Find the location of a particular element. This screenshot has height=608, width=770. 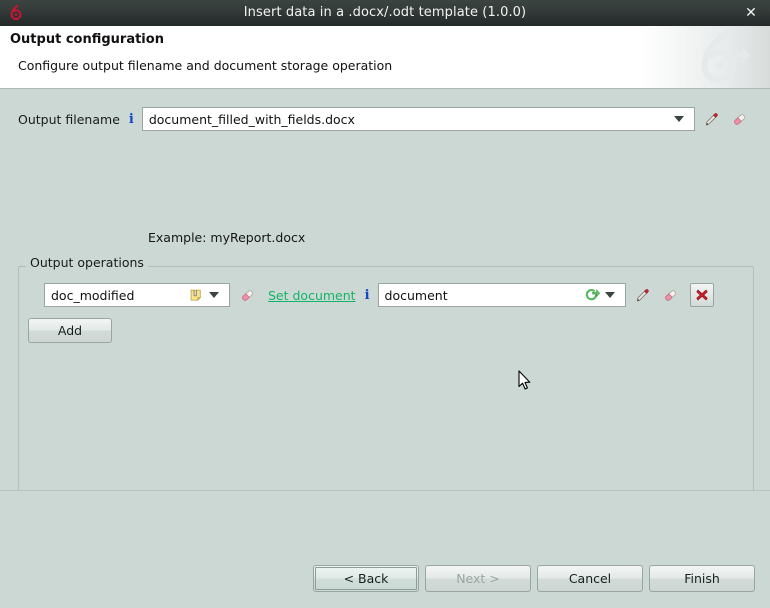

next-button: Next > is located at coordinates (478, 578).